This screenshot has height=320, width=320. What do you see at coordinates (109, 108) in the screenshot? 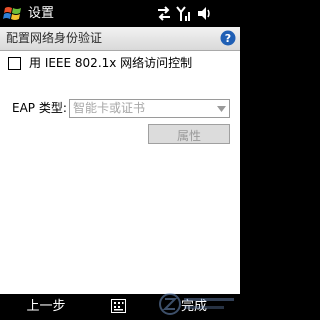
I see `eap-type-selected-value: 智能卡或证书` at bounding box center [109, 108].